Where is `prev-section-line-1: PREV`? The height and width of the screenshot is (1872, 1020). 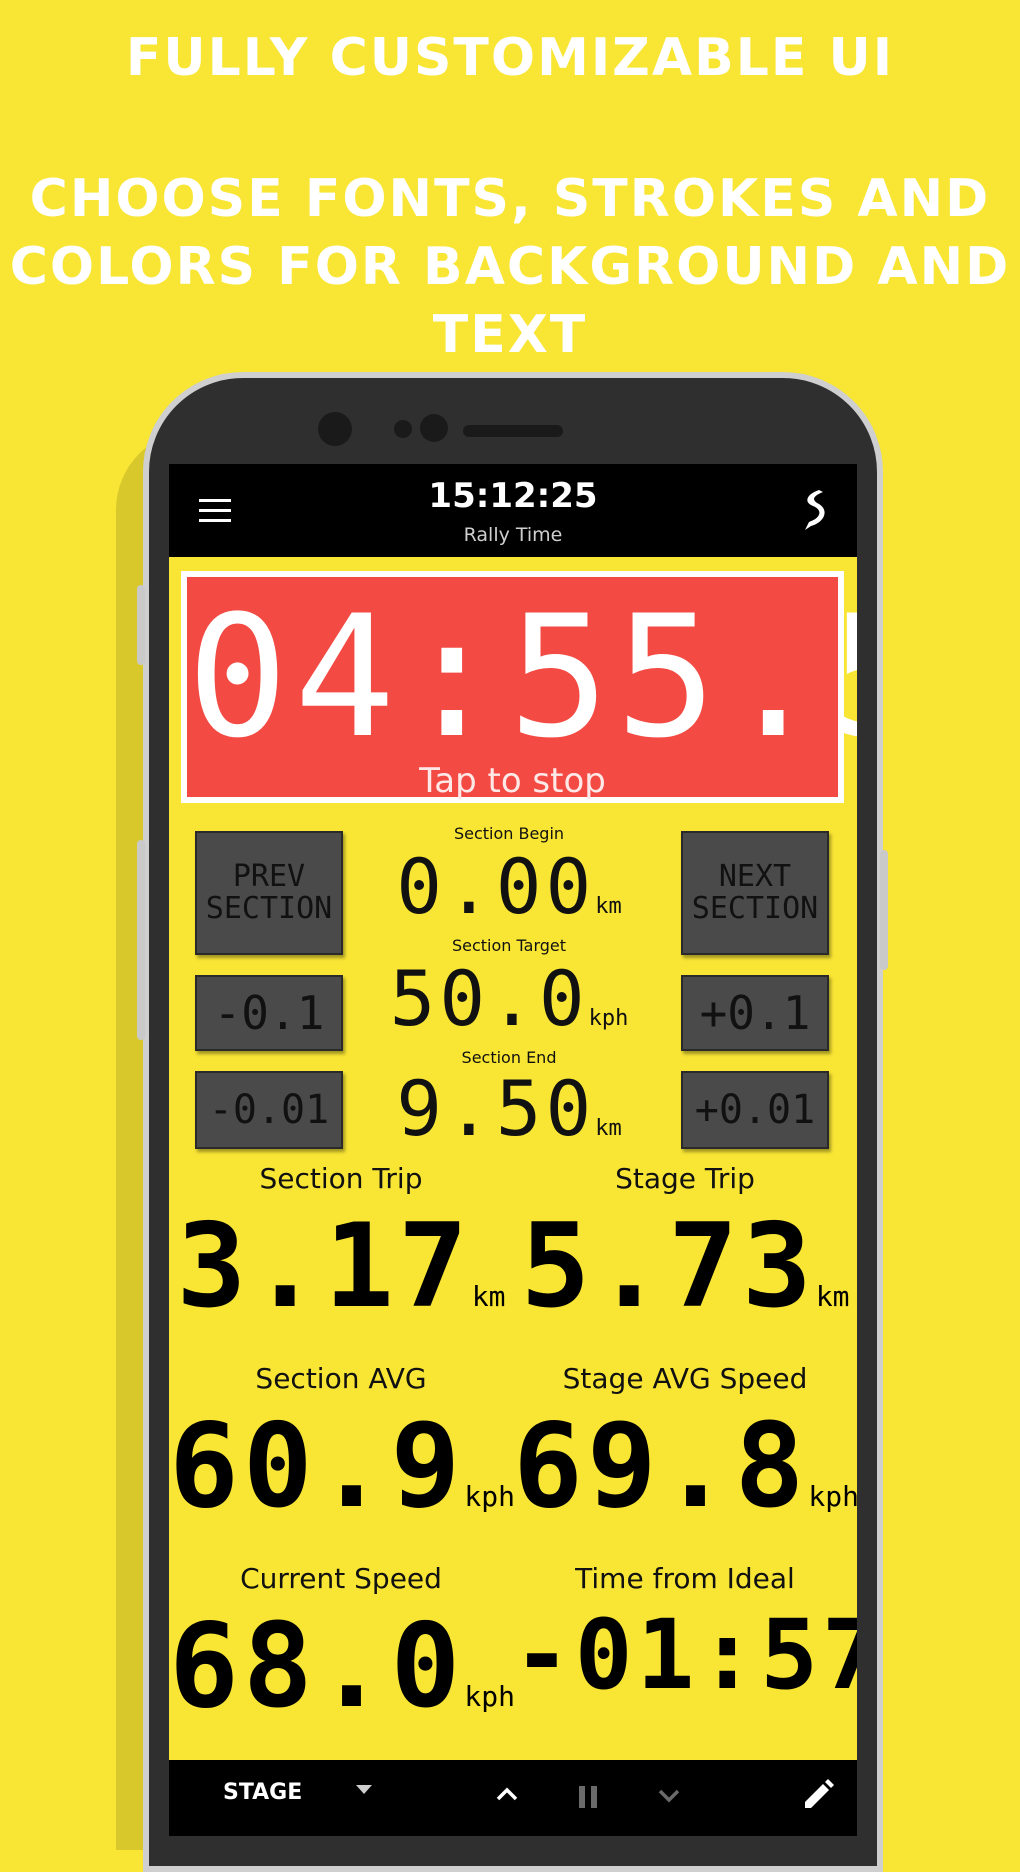
prev-section-line-1: PREV is located at coordinates (269, 876).